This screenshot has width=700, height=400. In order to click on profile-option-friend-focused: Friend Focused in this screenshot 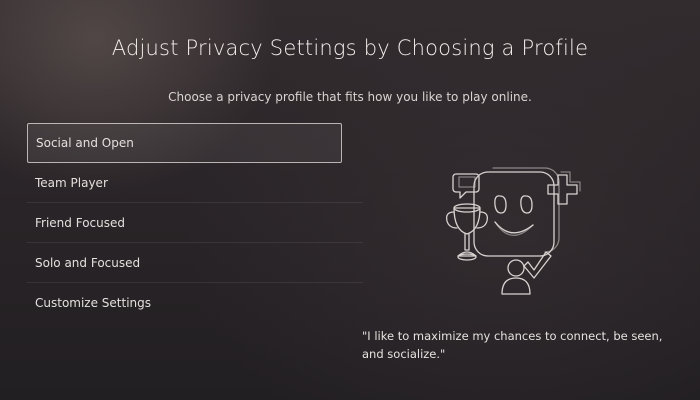, I will do `click(195, 223)`.